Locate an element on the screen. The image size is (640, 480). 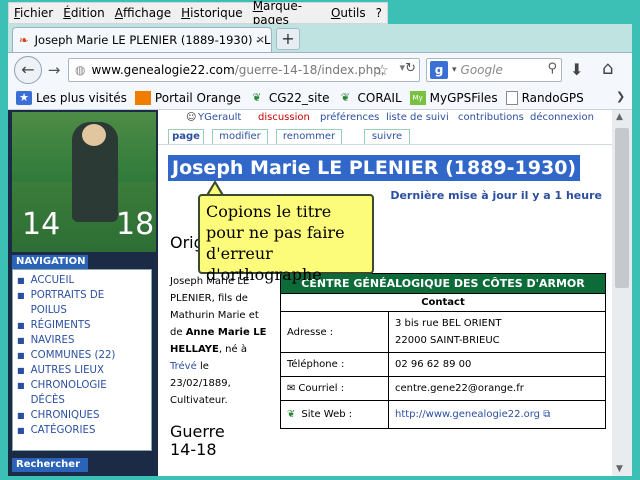
menu-marque-pages: Marque-pages is located at coordinates (287, 13).